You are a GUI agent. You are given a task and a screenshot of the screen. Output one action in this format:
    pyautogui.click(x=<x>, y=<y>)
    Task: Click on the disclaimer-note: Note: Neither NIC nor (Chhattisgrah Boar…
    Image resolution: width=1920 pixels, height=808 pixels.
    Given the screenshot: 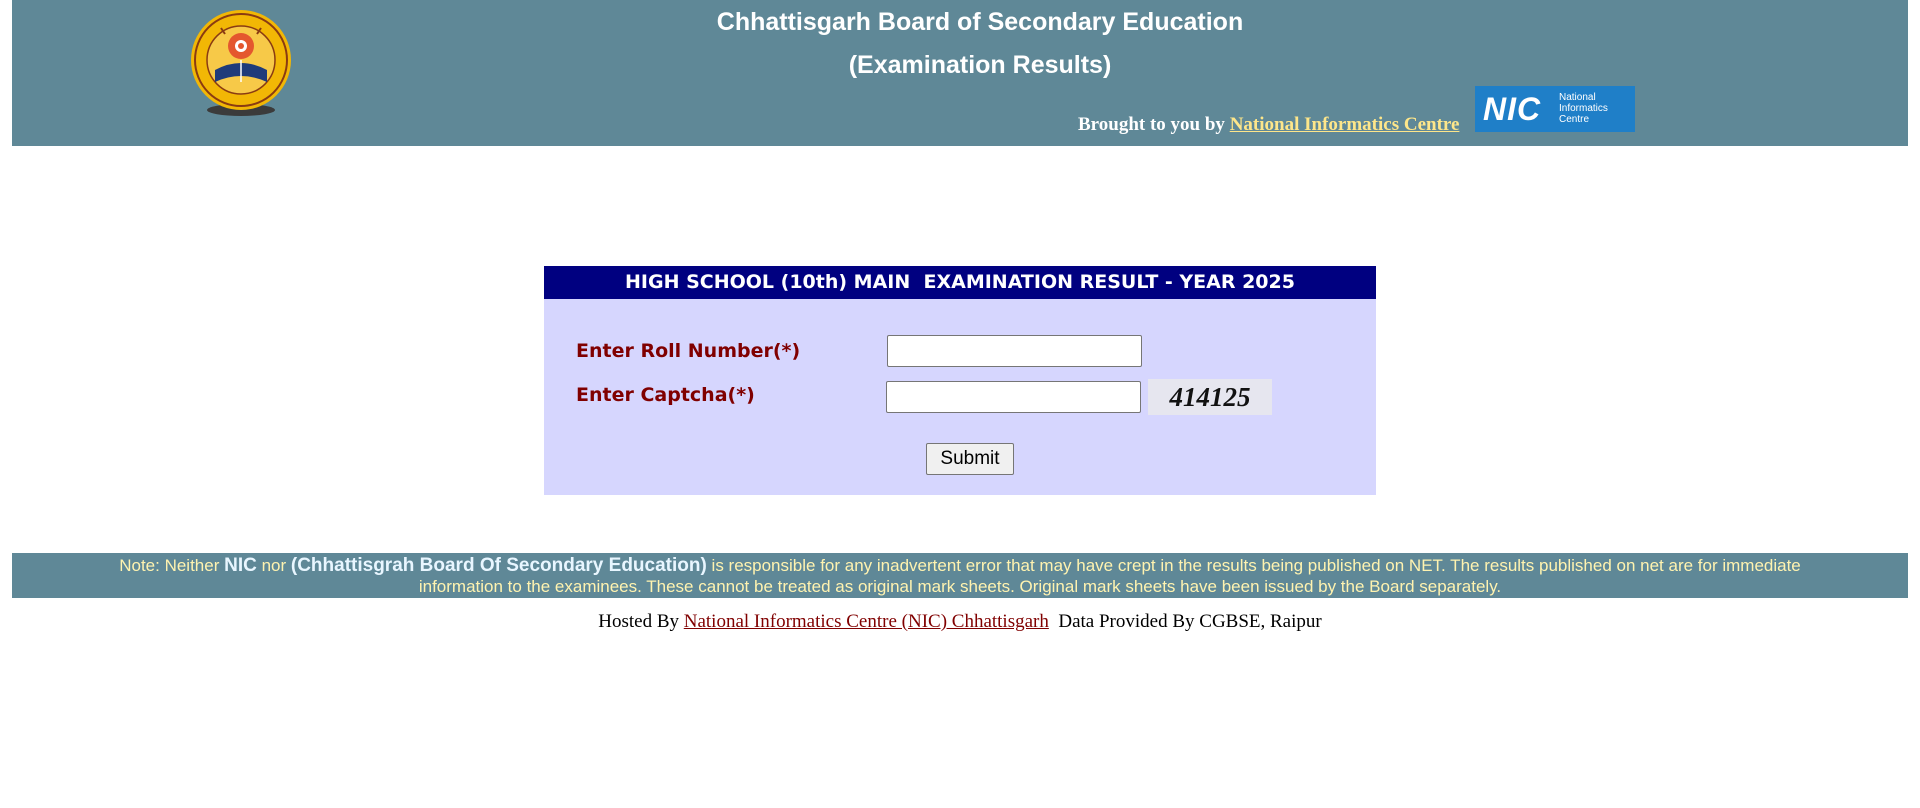 What is the action you would take?
    pyautogui.click(x=960, y=575)
    